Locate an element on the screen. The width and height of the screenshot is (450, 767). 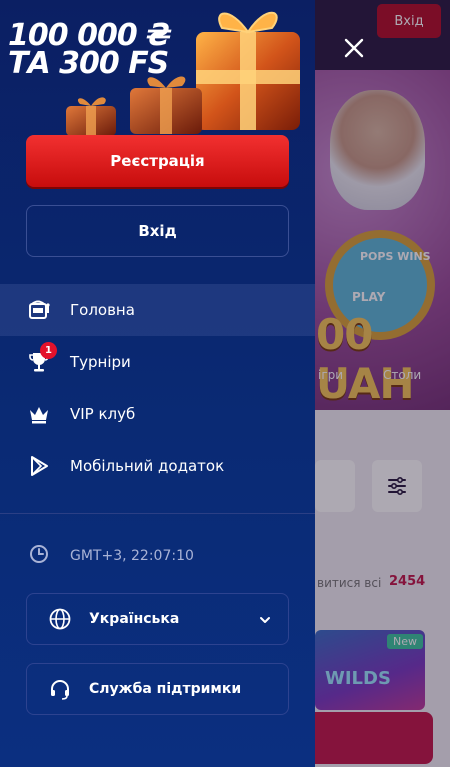
support-button: Служба підтримки is located at coordinates (157, 689).